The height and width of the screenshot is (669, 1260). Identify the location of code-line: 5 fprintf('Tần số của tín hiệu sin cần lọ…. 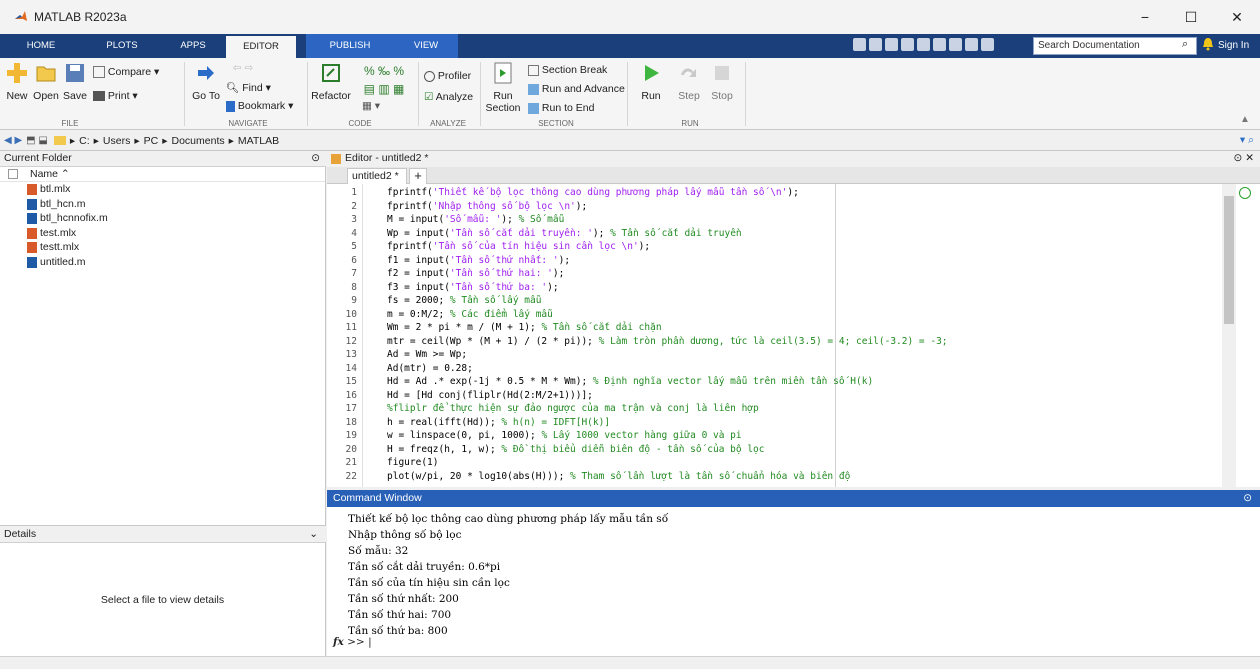
(488, 247).